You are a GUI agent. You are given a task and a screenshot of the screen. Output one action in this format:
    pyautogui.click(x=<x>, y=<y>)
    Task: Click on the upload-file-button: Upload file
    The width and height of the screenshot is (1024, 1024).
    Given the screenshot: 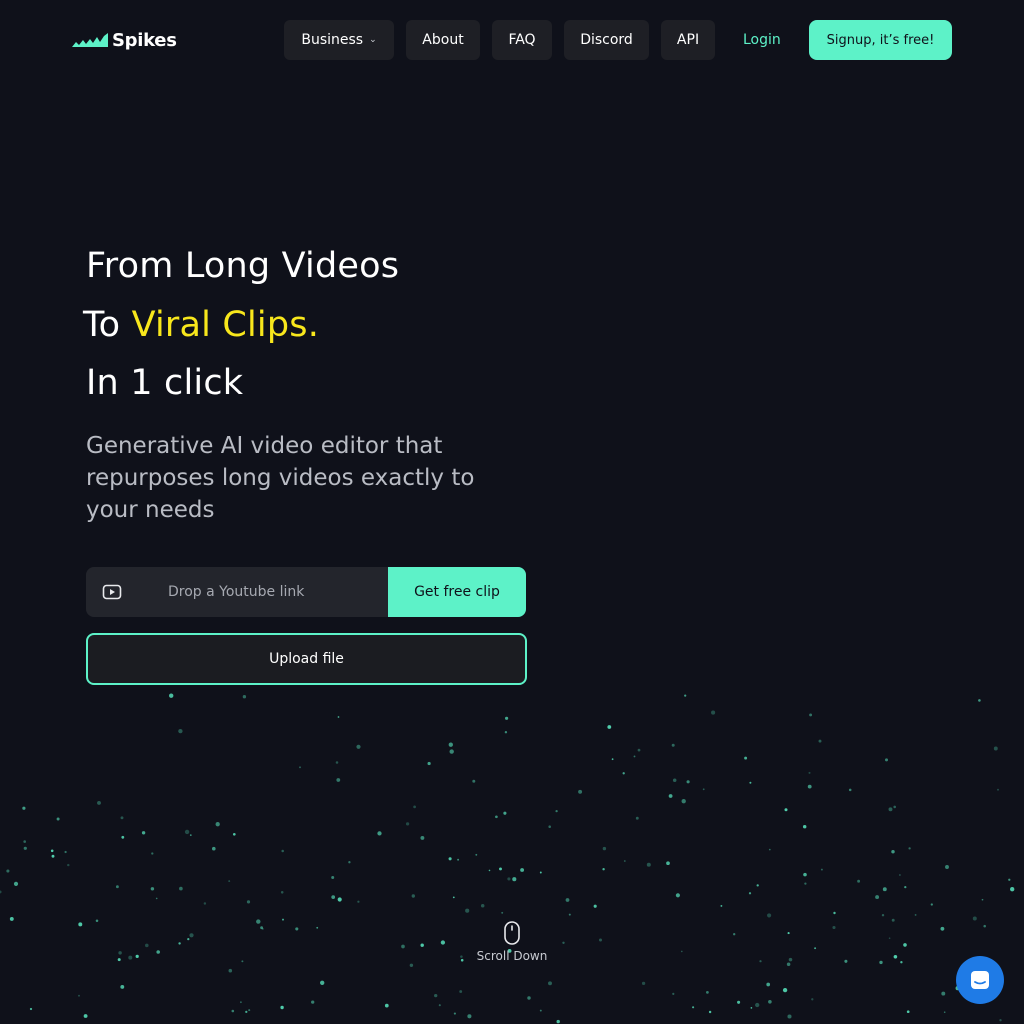 What is the action you would take?
    pyautogui.click(x=306, y=659)
    